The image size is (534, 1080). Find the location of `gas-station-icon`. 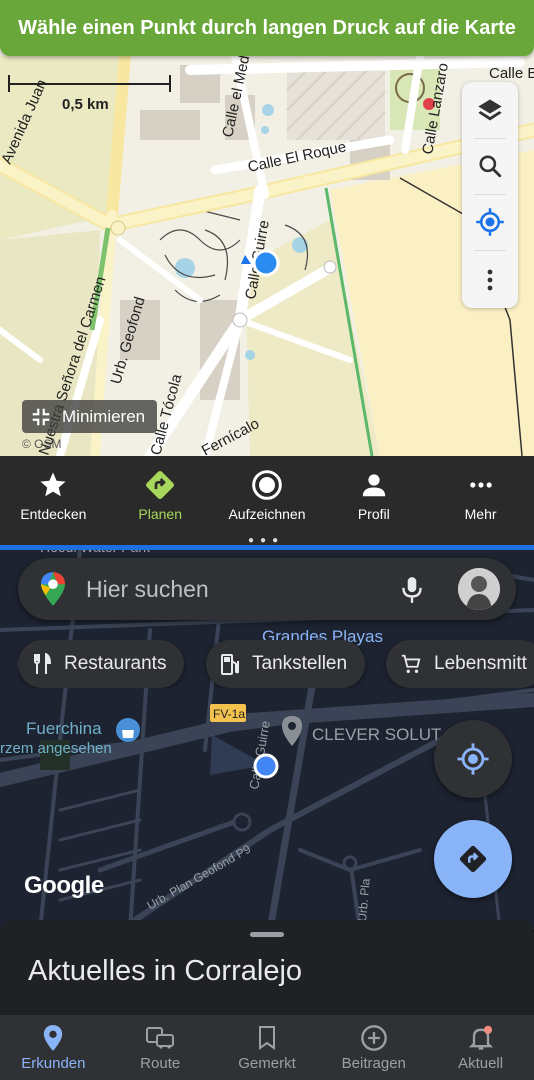

gas-station-icon is located at coordinates (230, 664).